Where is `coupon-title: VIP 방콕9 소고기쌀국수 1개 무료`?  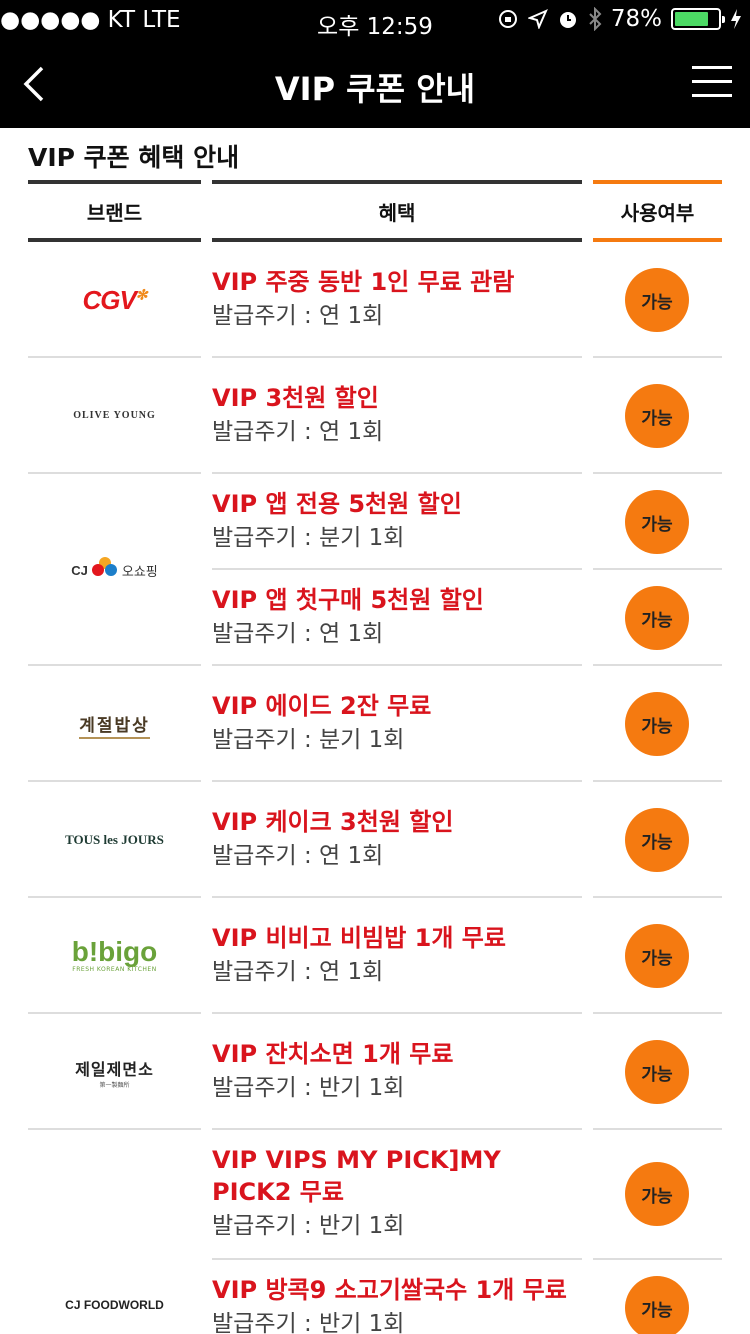 coupon-title: VIP 방콕9 소고기쌀국수 1개 무료 is located at coordinates (389, 1290).